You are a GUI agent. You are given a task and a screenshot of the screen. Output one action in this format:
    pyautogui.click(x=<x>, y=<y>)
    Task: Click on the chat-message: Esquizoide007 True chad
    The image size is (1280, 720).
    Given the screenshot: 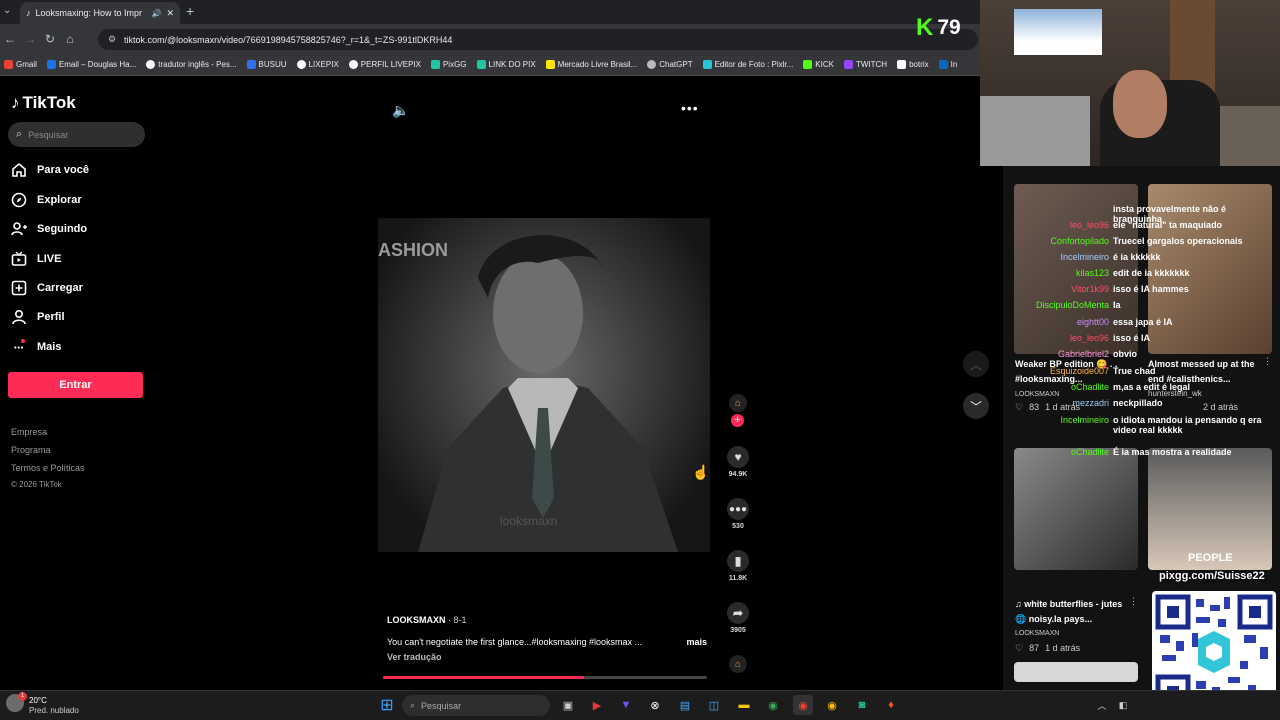 What is the action you would take?
    pyautogui.click(x=1144, y=371)
    